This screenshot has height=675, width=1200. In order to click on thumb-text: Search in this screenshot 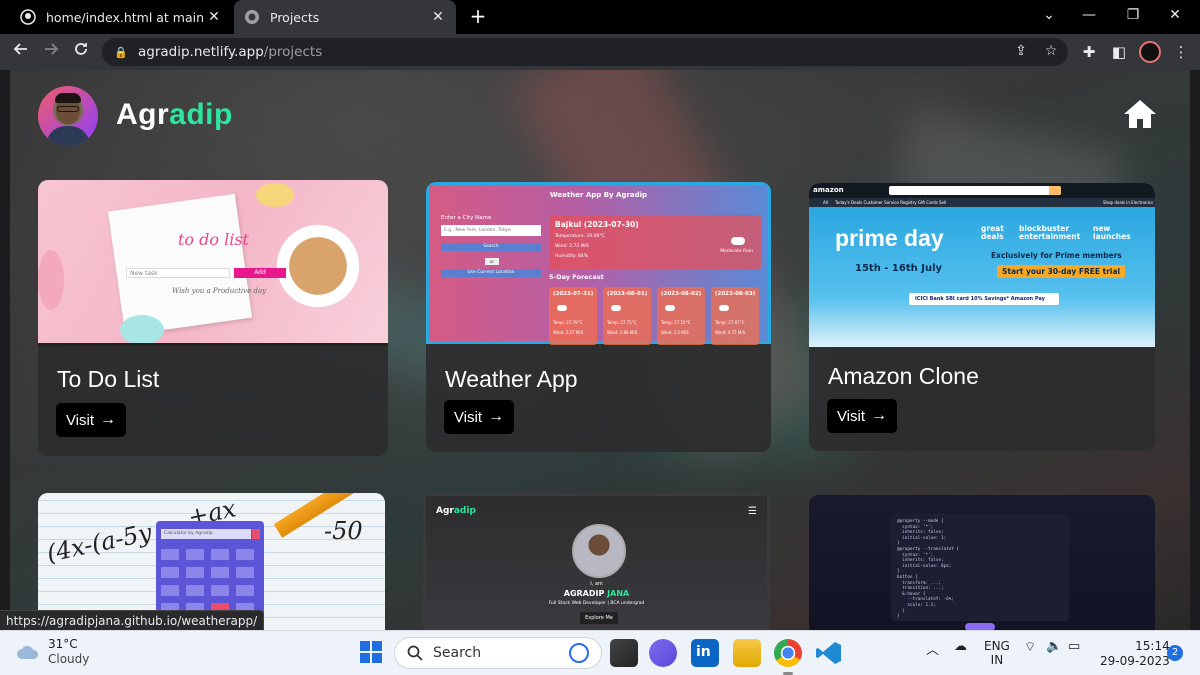, I will do `click(491, 247)`.